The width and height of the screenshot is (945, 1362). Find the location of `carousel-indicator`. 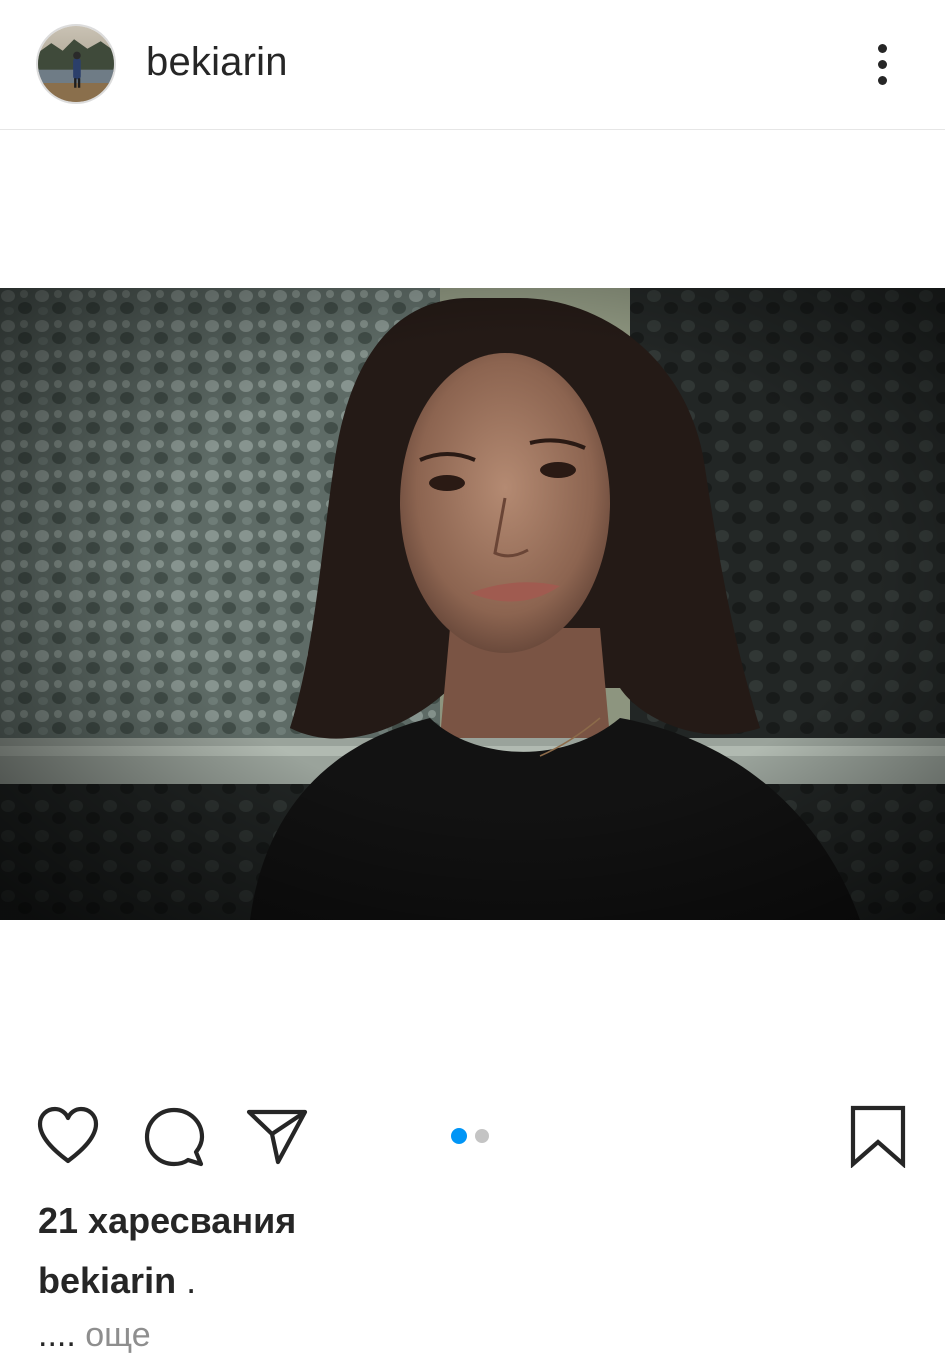

carousel-indicator is located at coordinates (470, 1136).